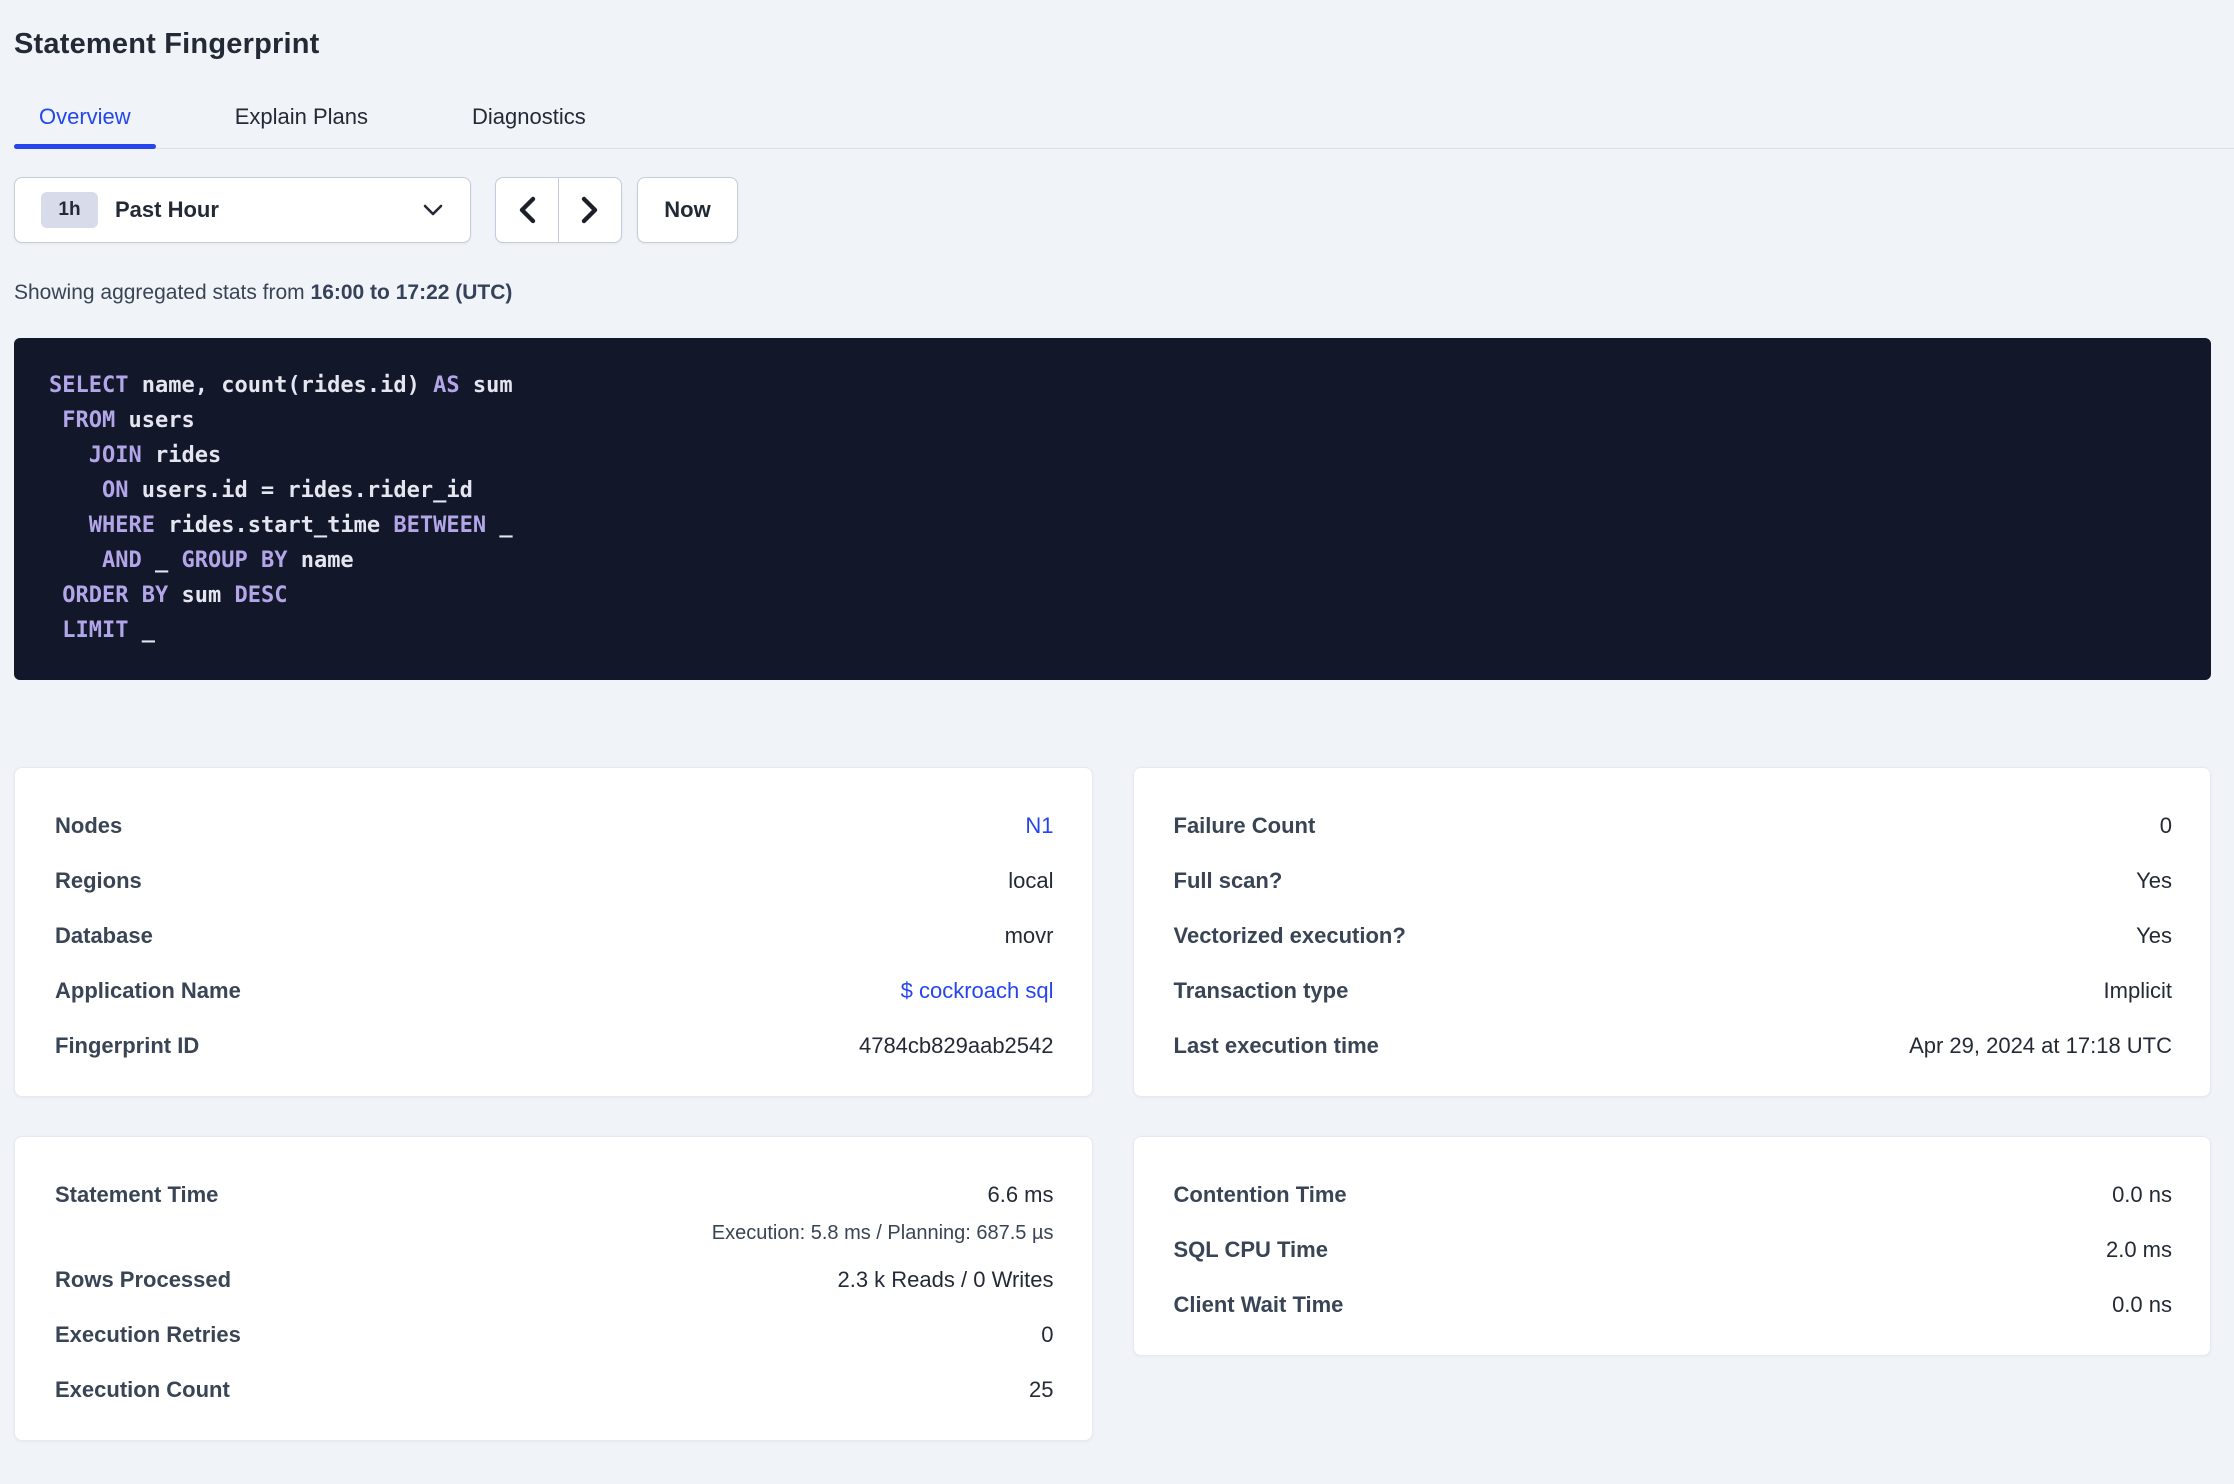 This screenshot has width=2234, height=1484. I want to click on stat-row: Application Name $ cockroach sql, so click(554, 990).